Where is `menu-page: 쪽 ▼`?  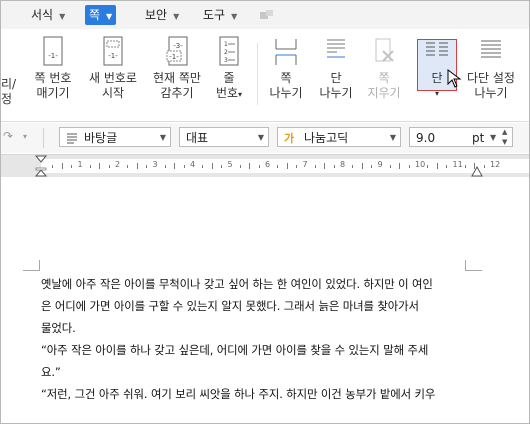
menu-page: 쪽 ▼ is located at coordinates (101, 15).